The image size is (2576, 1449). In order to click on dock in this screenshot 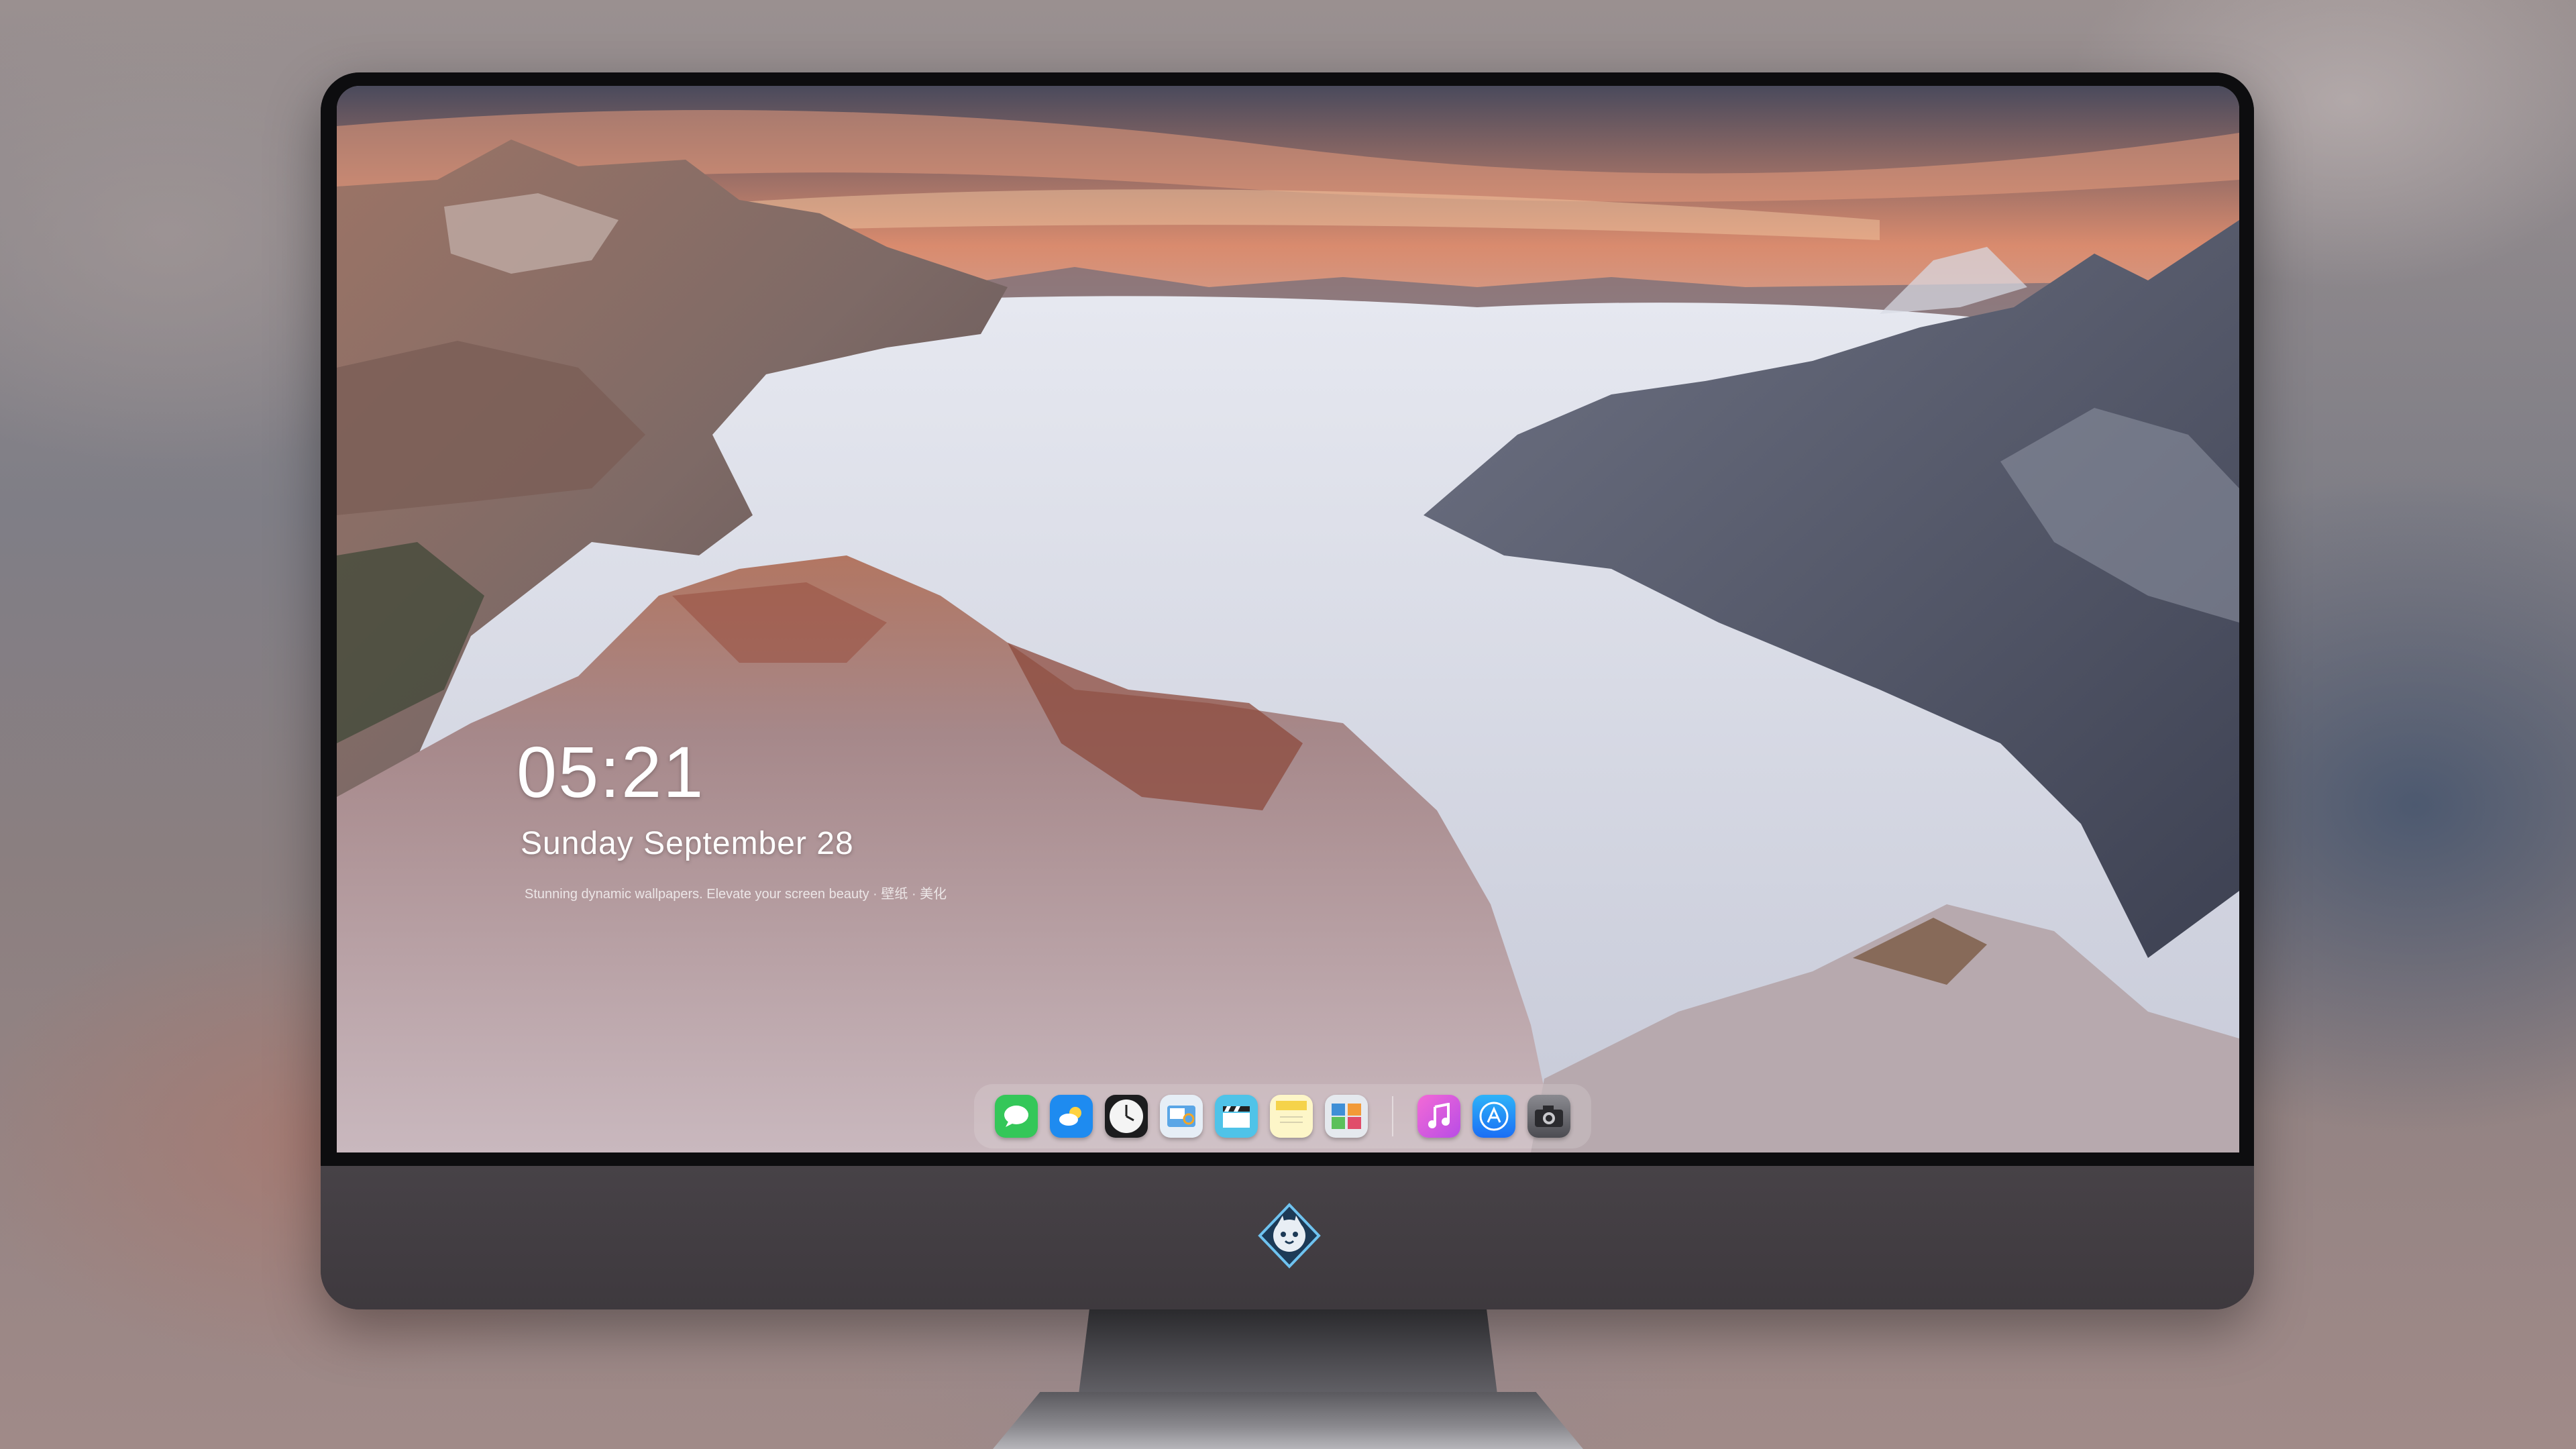, I will do `click(1282, 1116)`.